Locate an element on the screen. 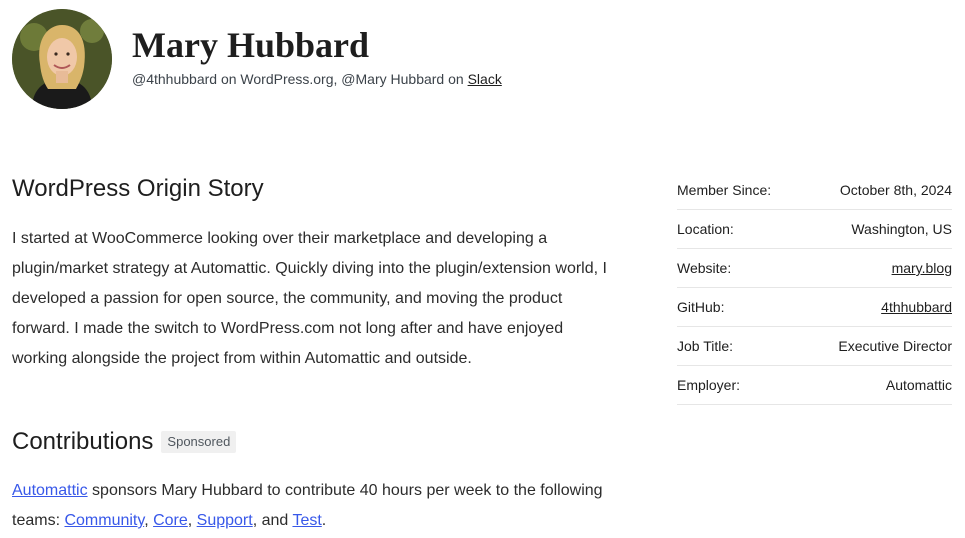 The image size is (965, 538). team-link-support: Support is located at coordinates (225, 520).